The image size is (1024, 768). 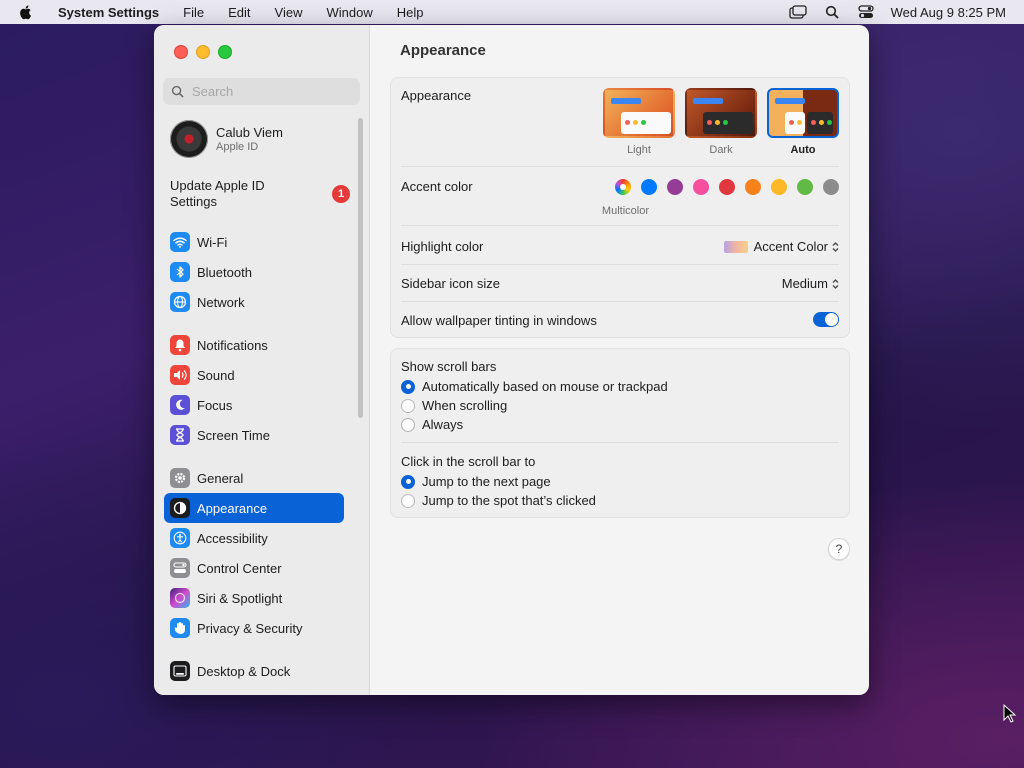 What do you see at coordinates (534, 386) in the screenshot?
I see `radio-scroll-auto: Automatically based on mouse or trackpad` at bounding box center [534, 386].